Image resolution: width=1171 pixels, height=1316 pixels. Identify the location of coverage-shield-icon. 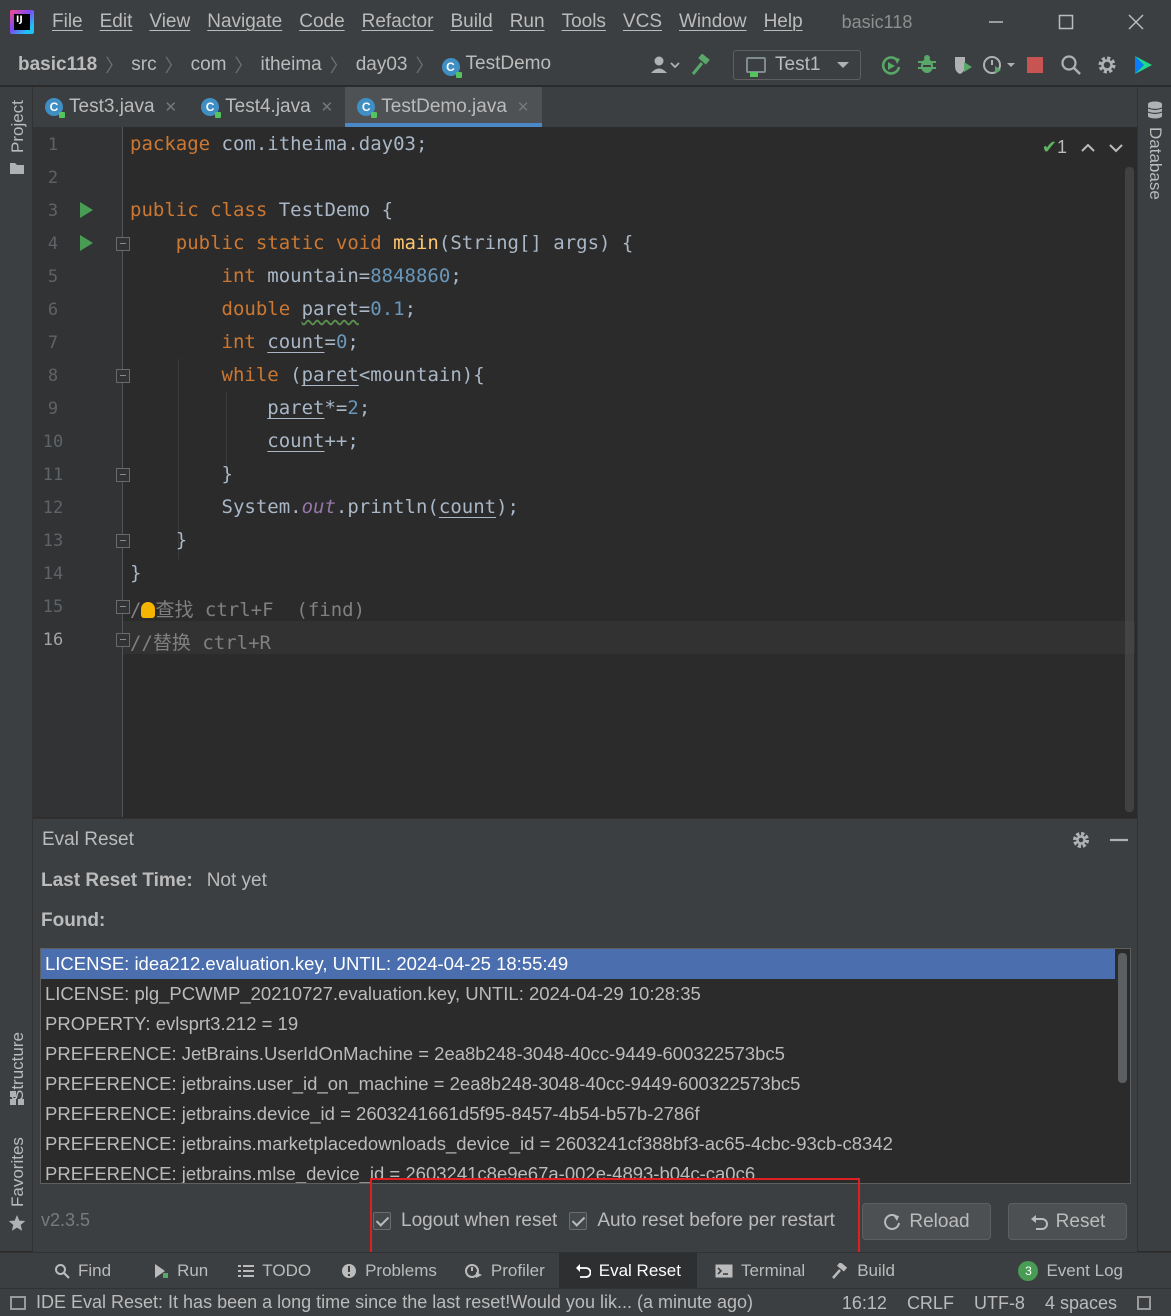
(963, 65).